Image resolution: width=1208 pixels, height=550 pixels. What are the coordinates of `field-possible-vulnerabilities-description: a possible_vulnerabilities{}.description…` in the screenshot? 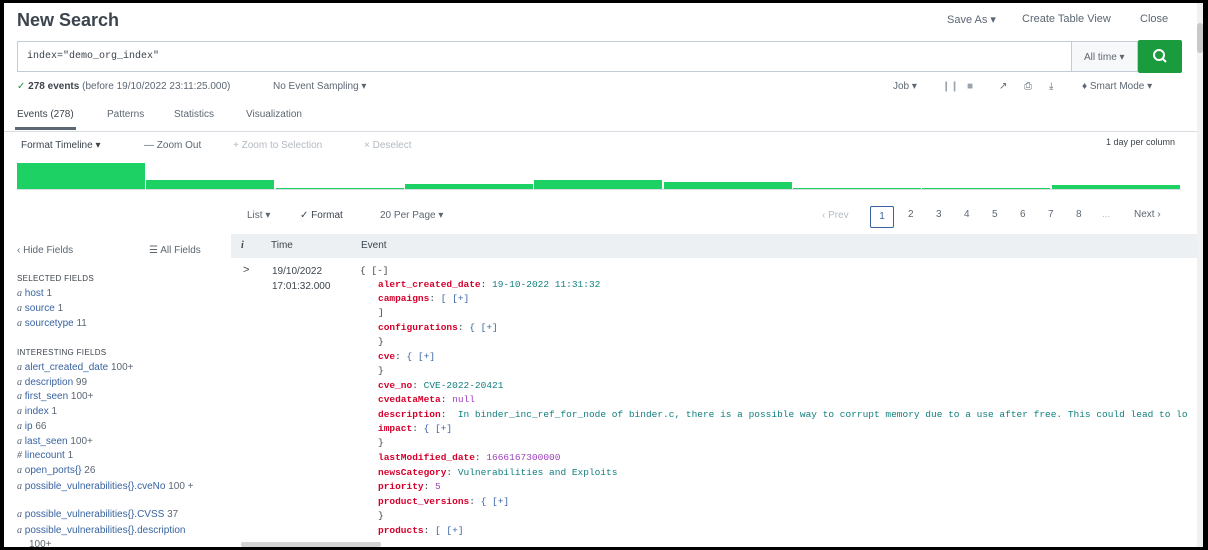 It's located at (119, 535).